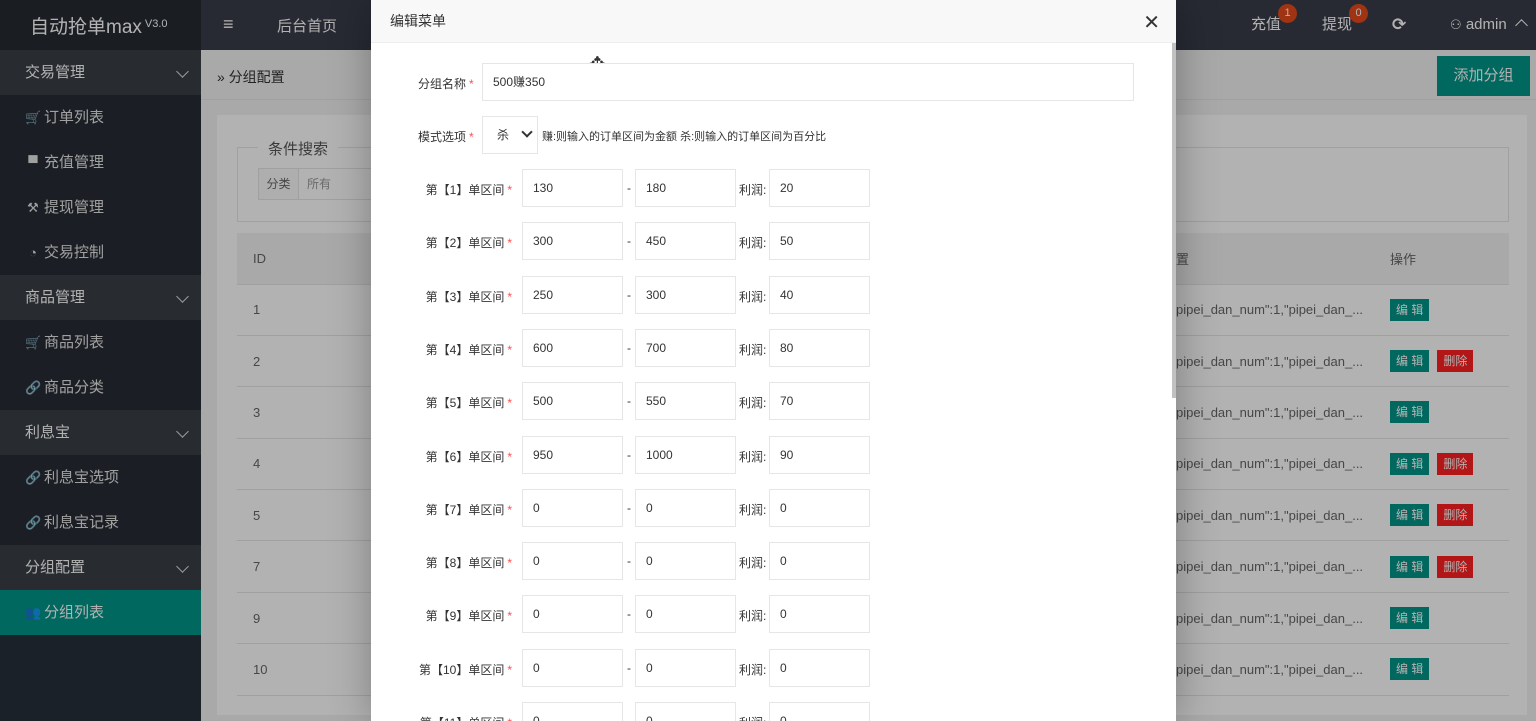 Image resolution: width=1536 pixels, height=721 pixels. What do you see at coordinates (685, 241) in the screenshot?
I see `range-max-input: 450` at bounding box center [685, 241].